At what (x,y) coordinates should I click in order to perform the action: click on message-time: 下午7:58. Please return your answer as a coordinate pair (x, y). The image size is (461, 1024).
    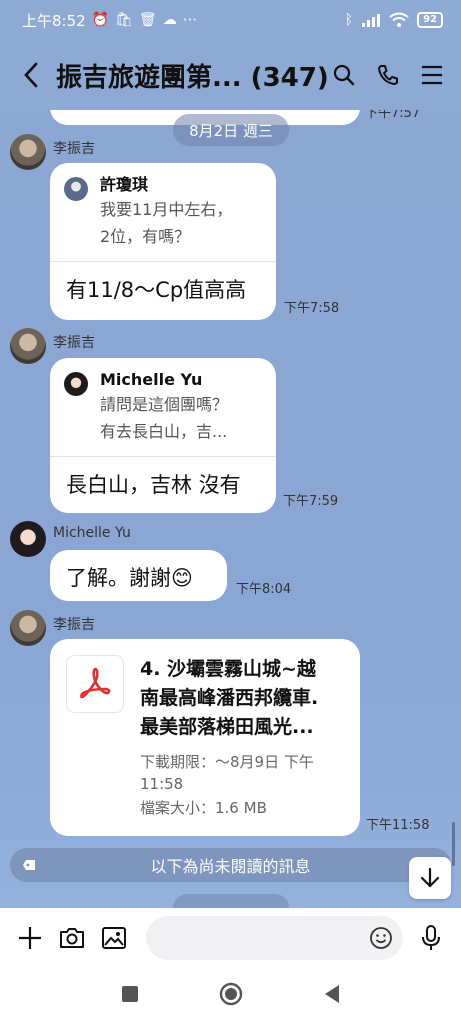
    Looking at the image, I should click on (312, 308).